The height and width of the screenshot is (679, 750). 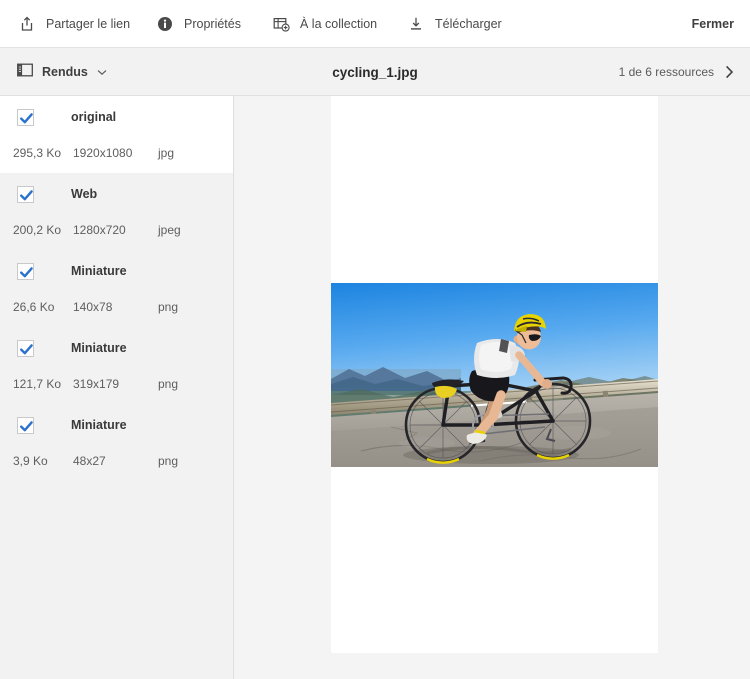 What do you see at coordinates (281, 24) in the screenshot?
I see `add-to-collection-icon` at bounding box center [281, 24].